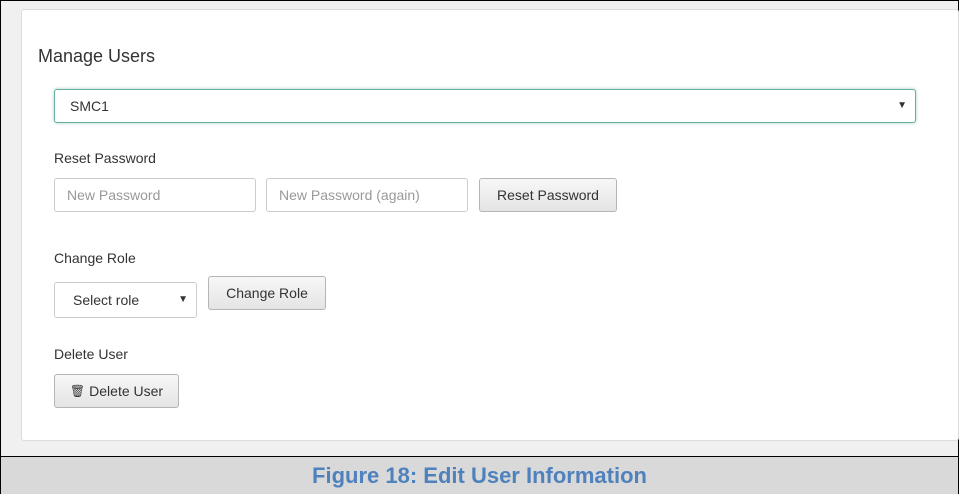 The width and height of the screenshot is (959, 494). What do you see at coordinates (97, 56) in the screenshot?
I see `page-title: Manage Users` at bounding box center [97, 56].